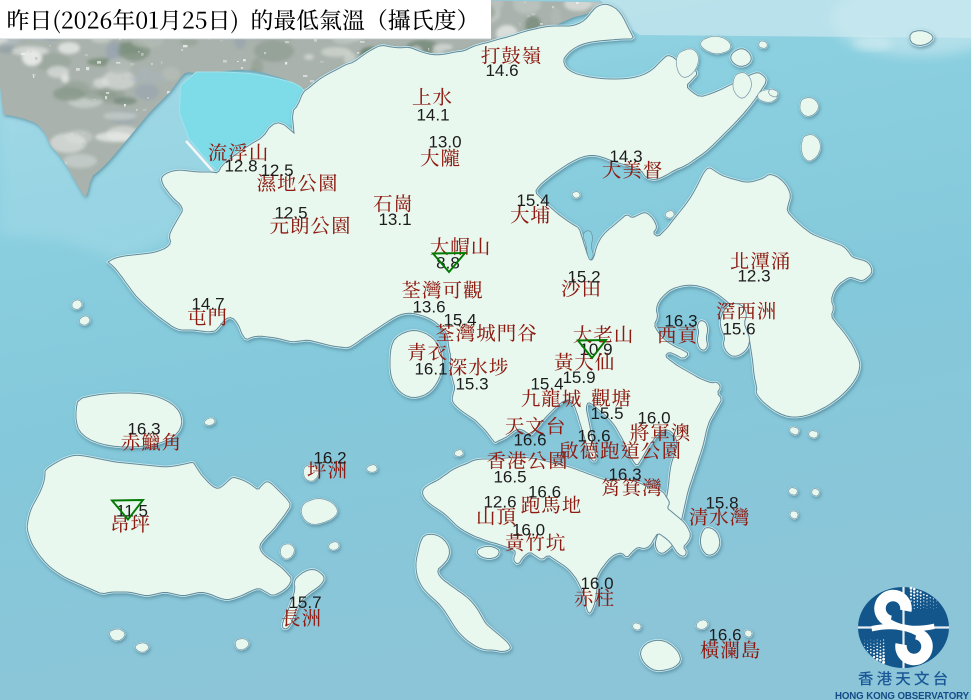 Image resolution: width=971 pixels, height=700 pixels. I want to click on svg-text: 14.7, so click(207, 304).